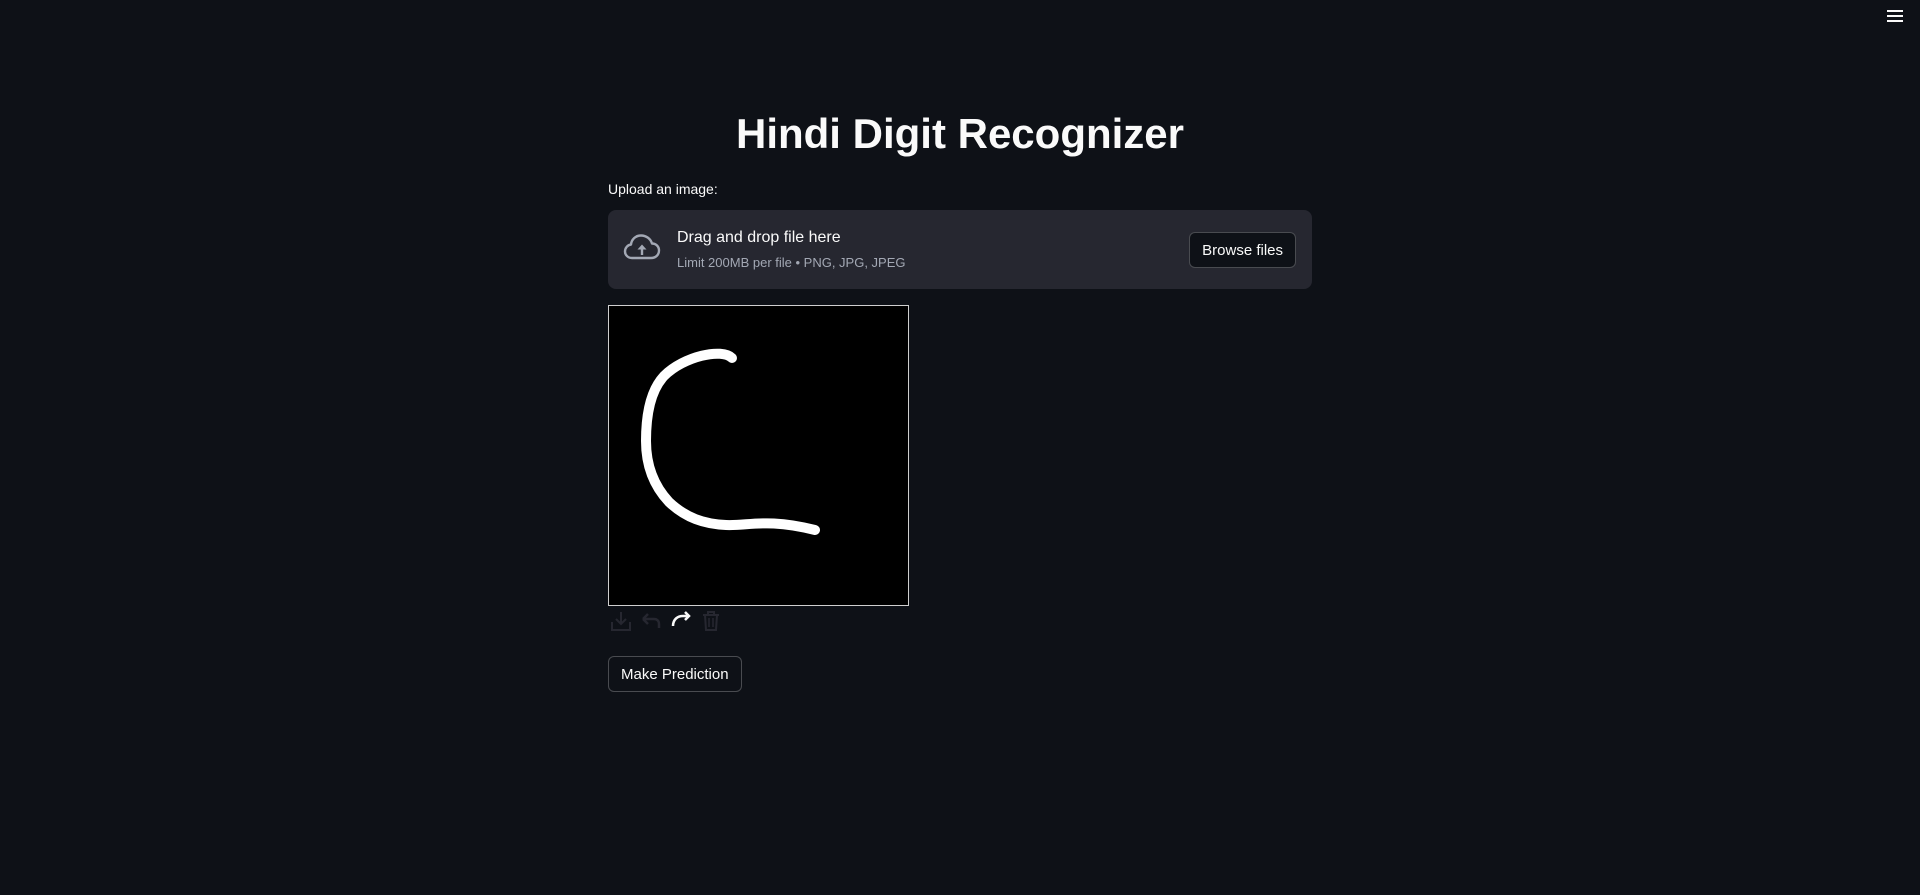 Image resolution: width=1920 pixels, height=895 pixels. Describe the element at coordinates (730, 441) in the screenshot. I see `drawn-stroke` at that location.